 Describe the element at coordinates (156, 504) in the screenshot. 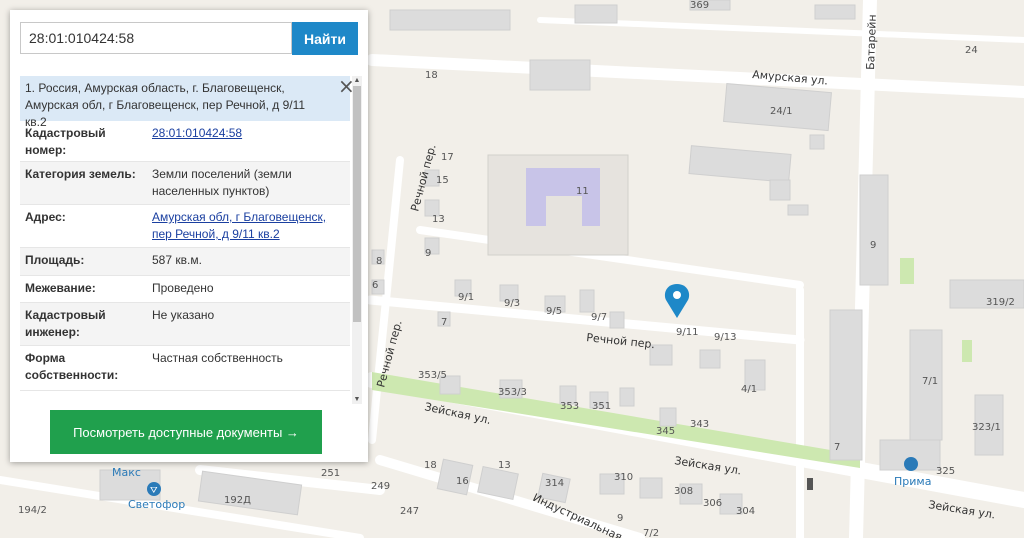

I see `svg-text: Светофор` at that location.